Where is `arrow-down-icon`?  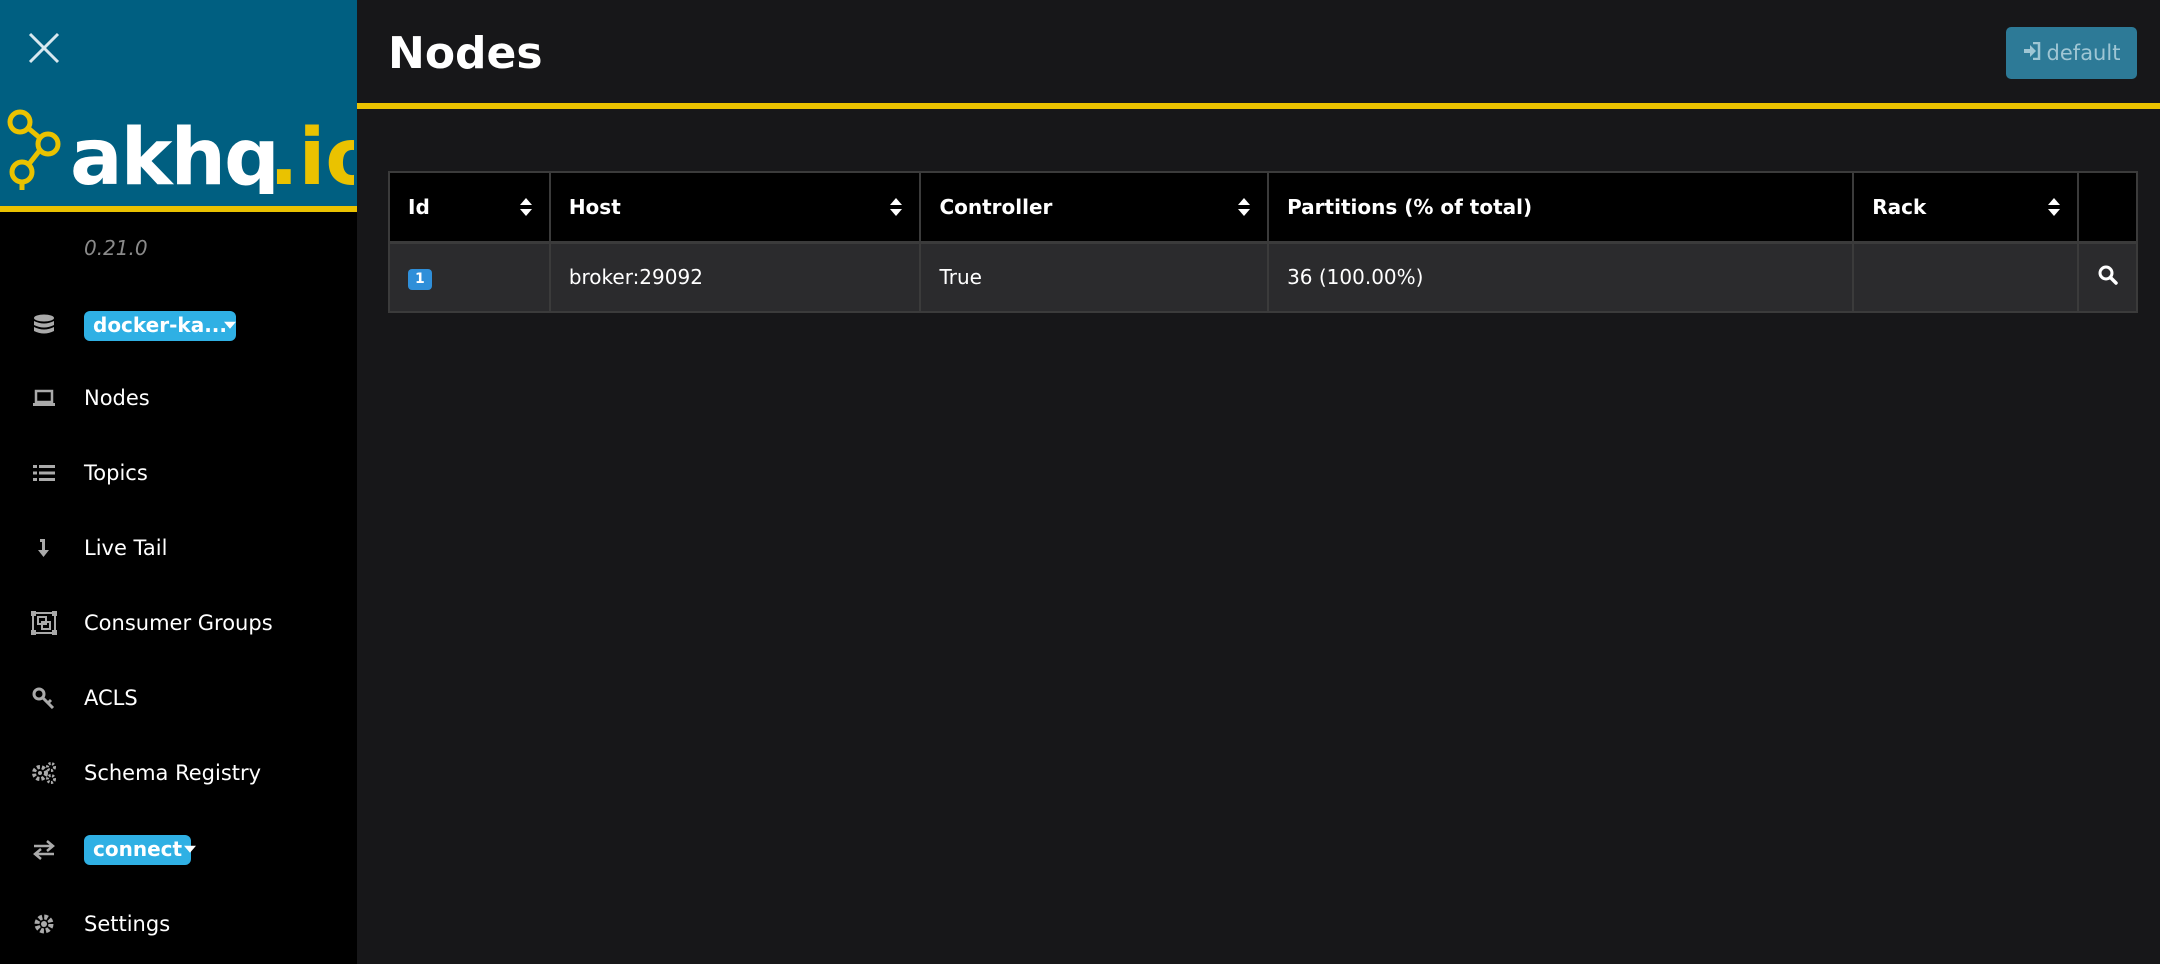 arrow-down-icon is located at coordinates (44, 548).